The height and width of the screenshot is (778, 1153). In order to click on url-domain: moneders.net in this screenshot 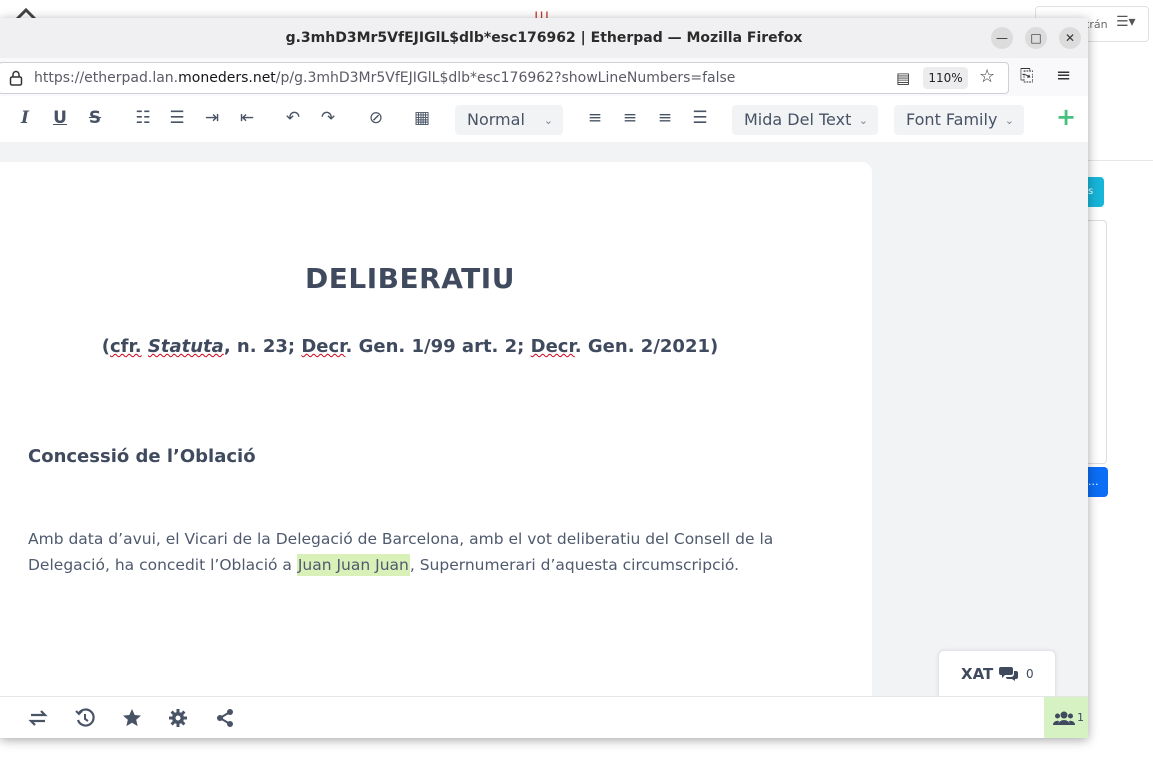, I will do `click(227, 78)`.